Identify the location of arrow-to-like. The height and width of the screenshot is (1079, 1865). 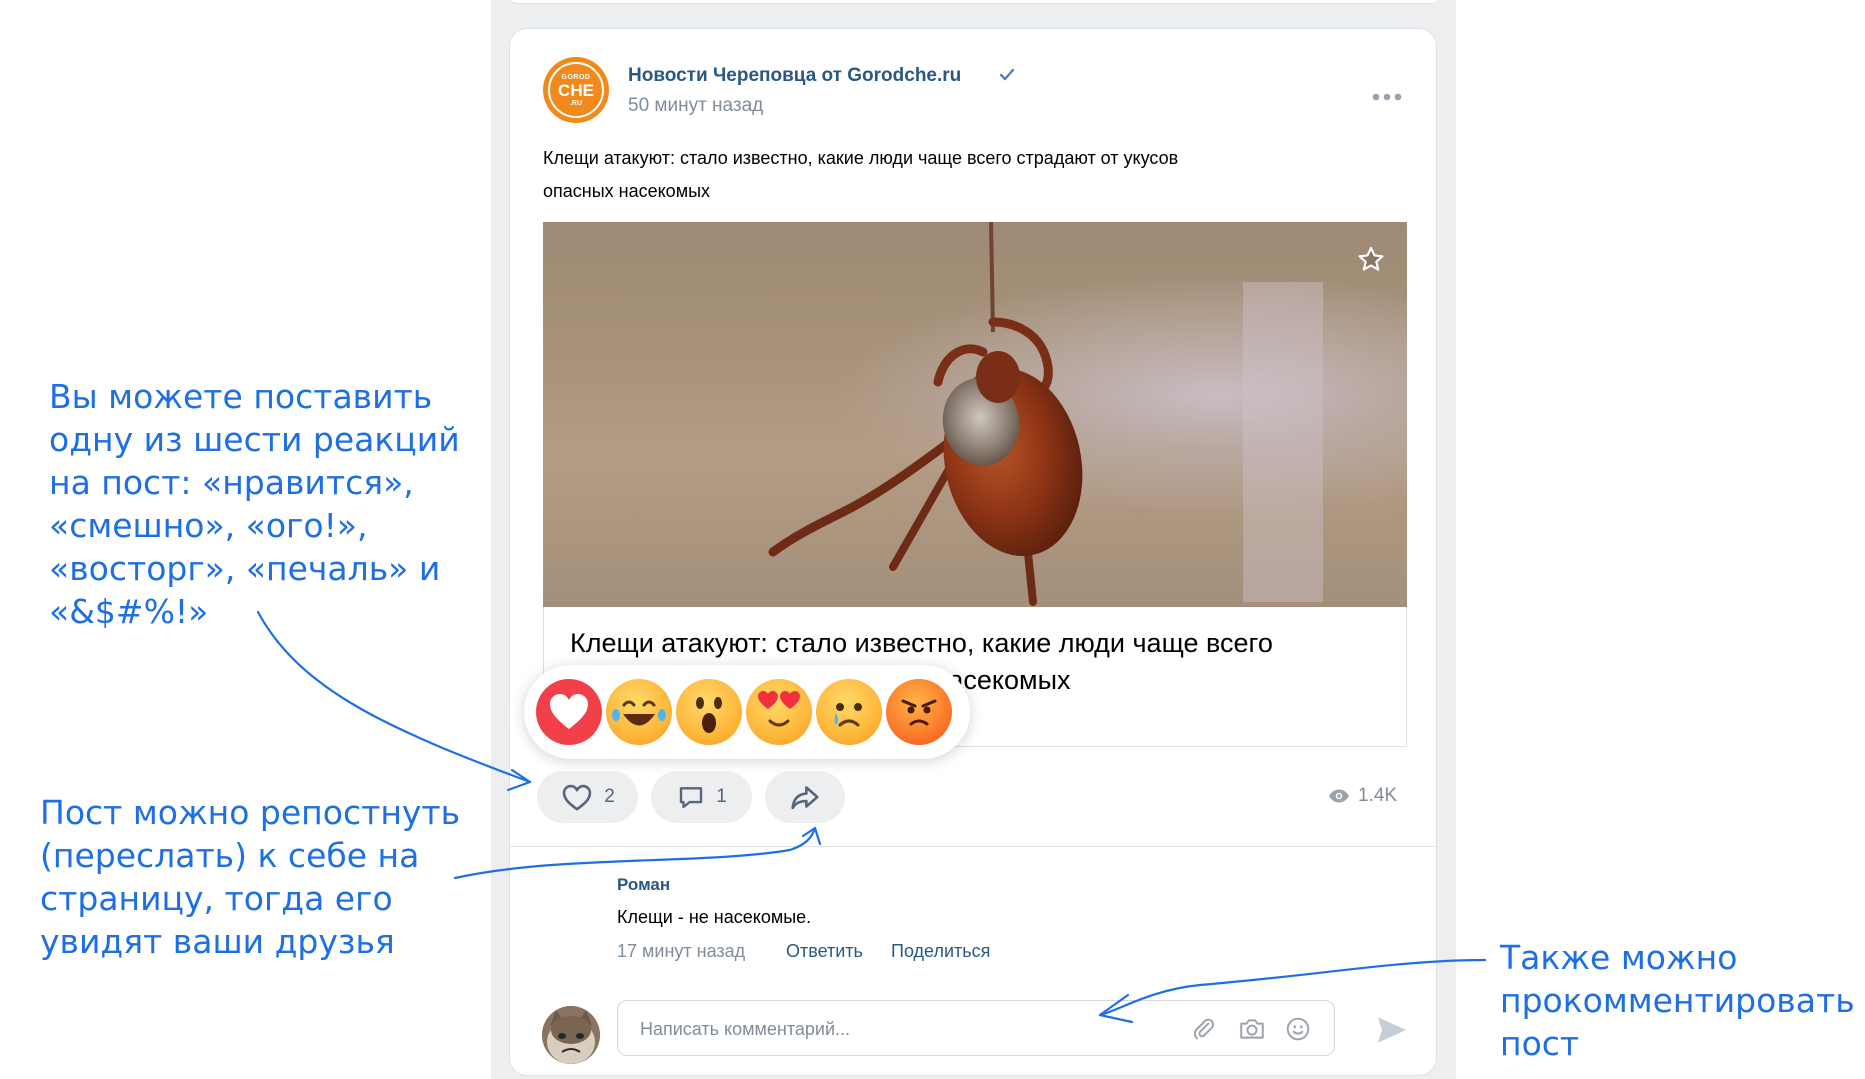
(394, 697).